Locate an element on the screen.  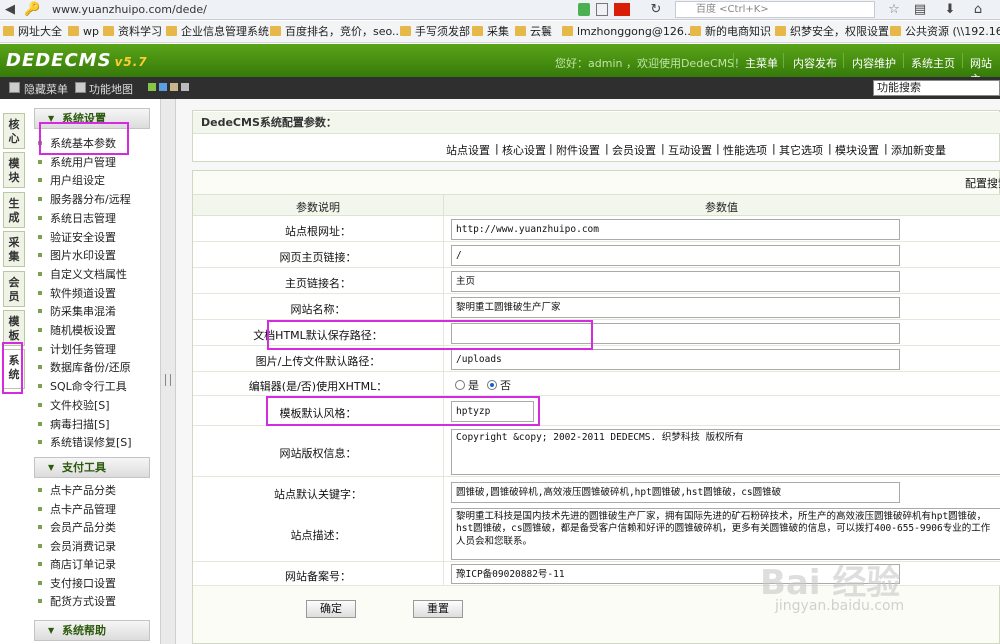
bookmark-item: 手写须发部 is located at coordinates (435, 32).